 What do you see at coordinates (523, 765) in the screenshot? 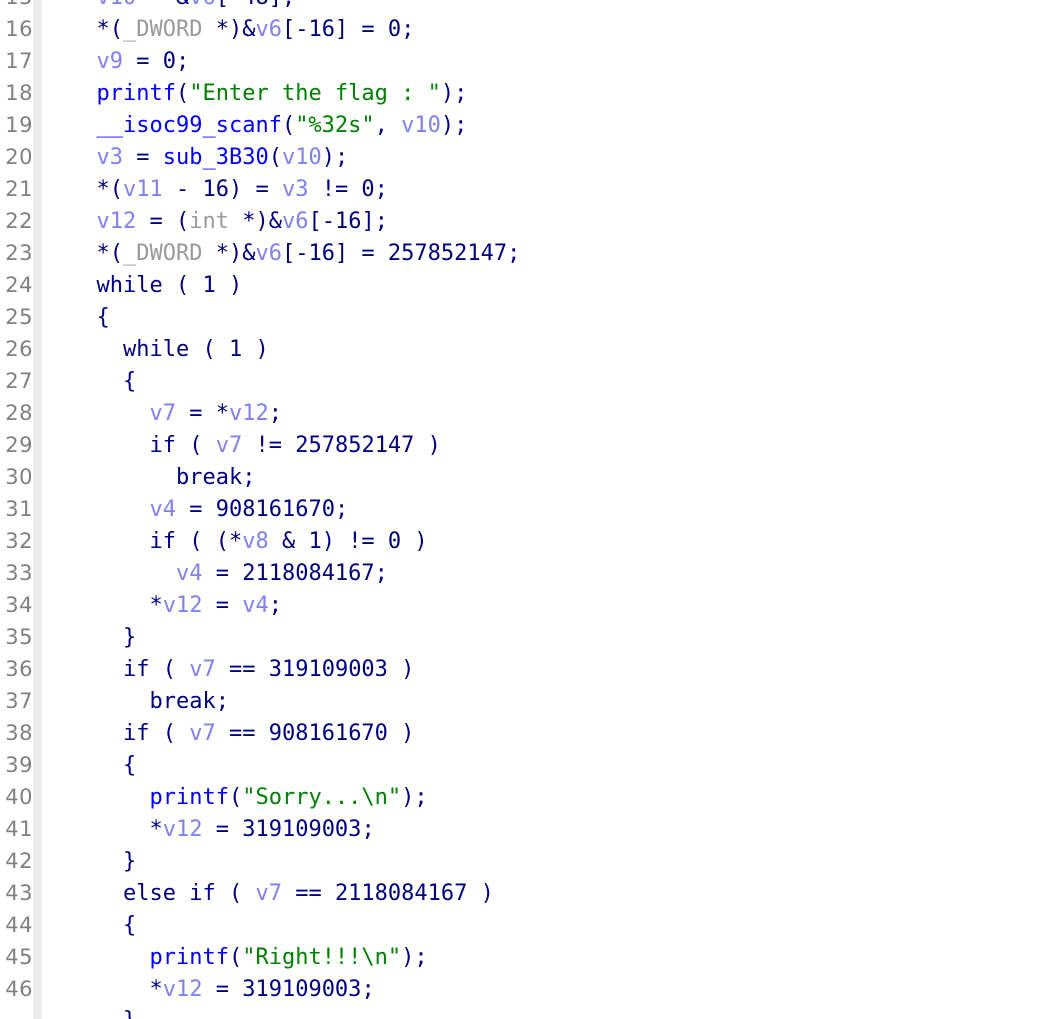
I see `code-line: 39 {` at bounding box center [523, 765].